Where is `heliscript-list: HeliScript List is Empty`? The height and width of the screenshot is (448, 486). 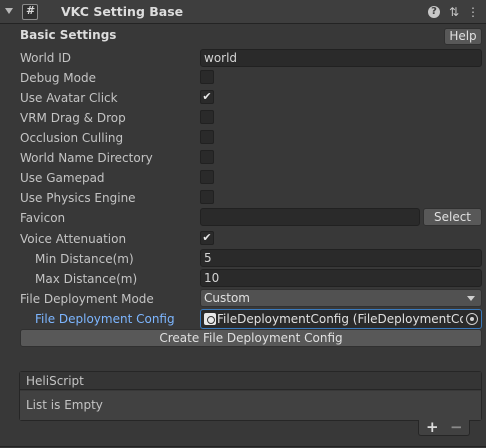 heliscript-list: HeliScript List is Empty is located at coordinates (250, 396).